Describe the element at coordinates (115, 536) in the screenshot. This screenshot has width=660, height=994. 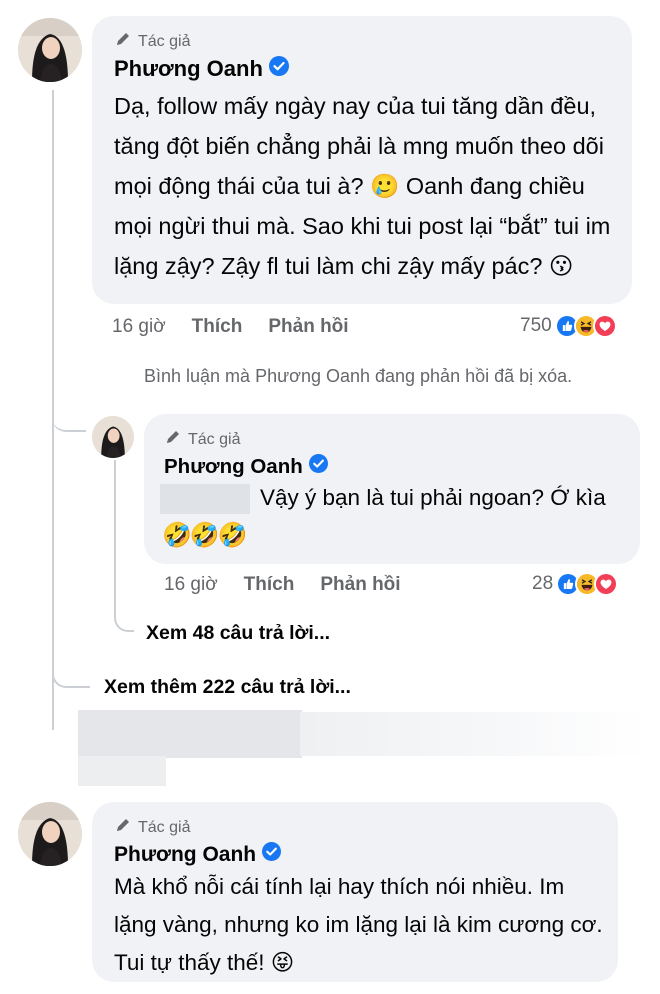
I see `thread-line-reply` at that location.